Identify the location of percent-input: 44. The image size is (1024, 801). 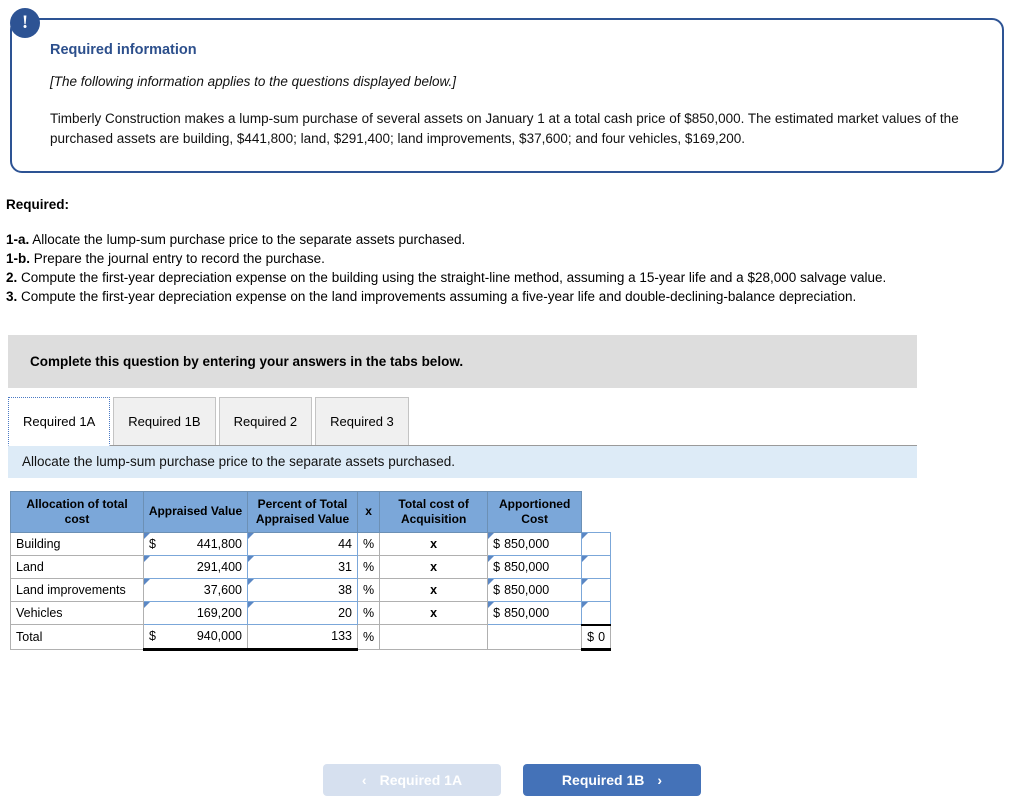
(302, 543).